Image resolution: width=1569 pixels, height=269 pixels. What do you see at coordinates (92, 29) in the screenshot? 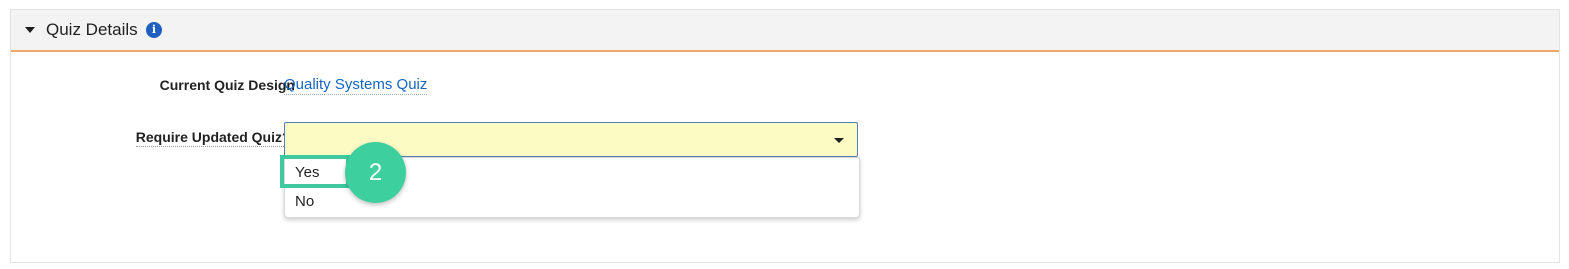
I see `panel-title: Quiz Details` at bounding box center [92, 29].